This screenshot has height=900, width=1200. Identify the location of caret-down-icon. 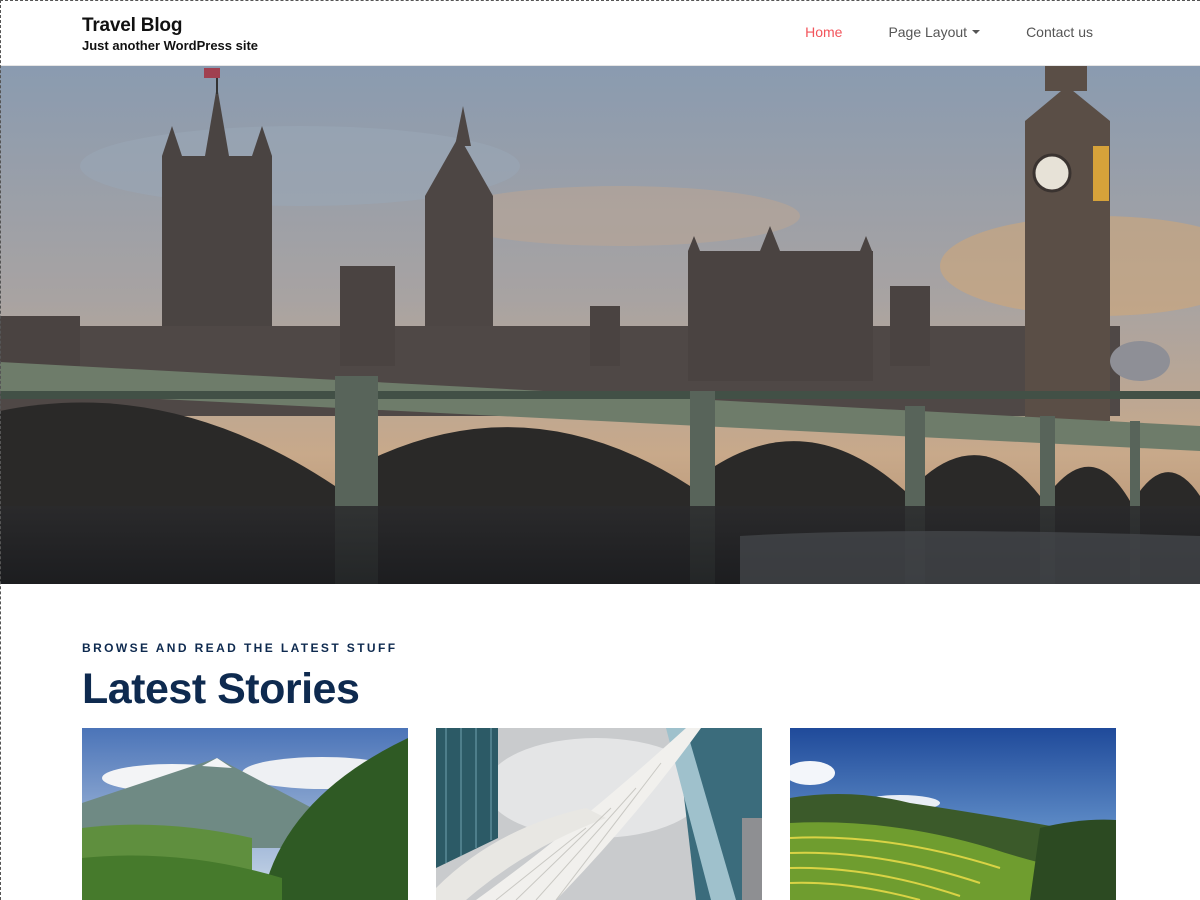
(976, 32).